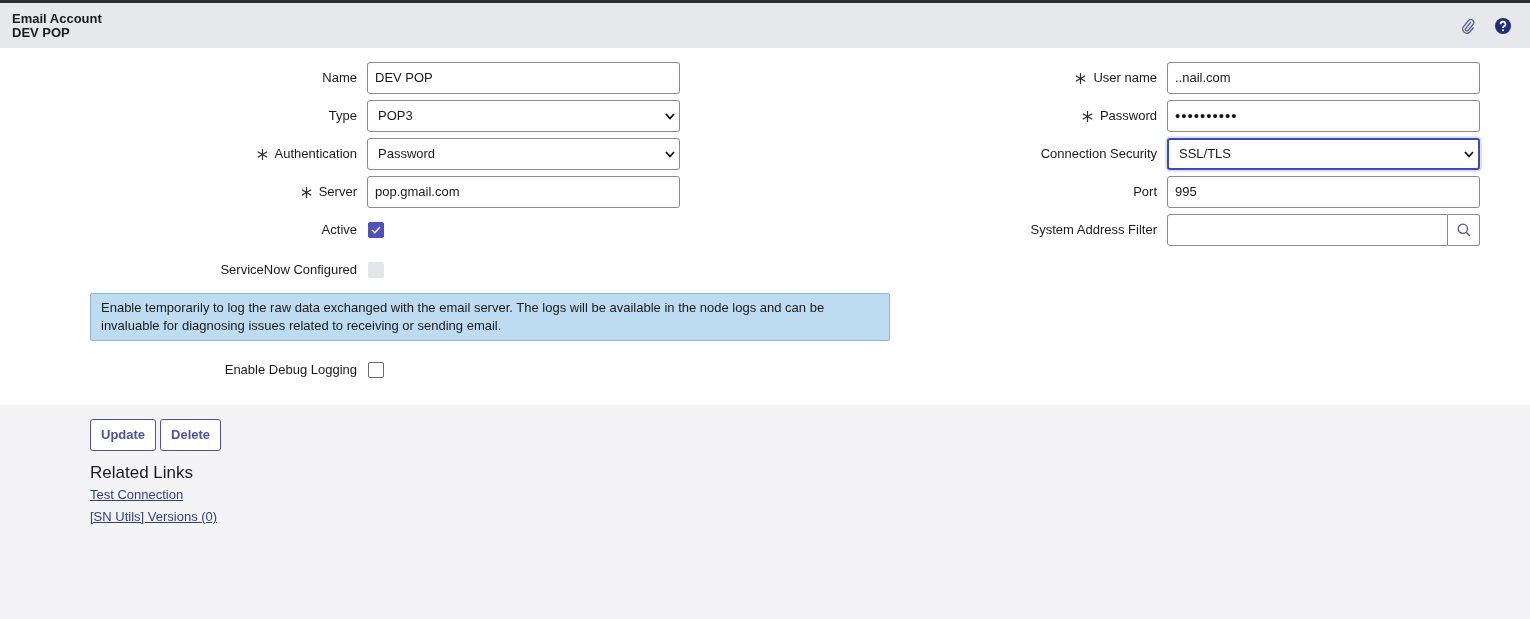 The height and width of the screenshot is (619, 1530). I want to click on password-field: ••••••••••, so click(1323, 116).